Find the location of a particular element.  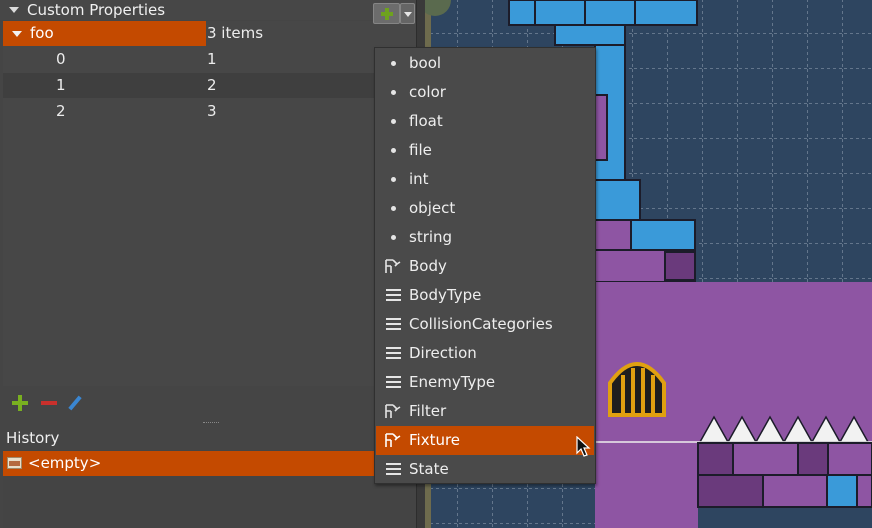

type-dropdown-button is located at coordinates (407, 13).